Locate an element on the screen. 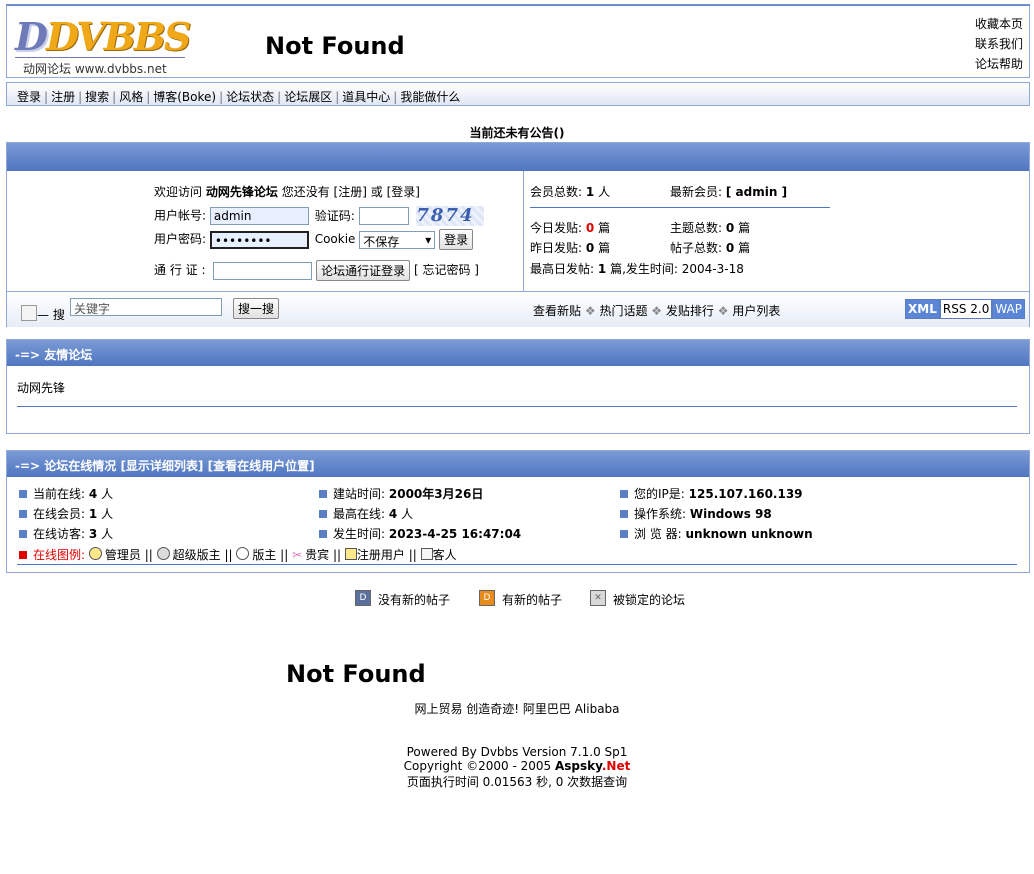 The height and width of the screenshot is (874, 1034). top-links: 收藏本页 联系我们 论坛帮助 is located at coordinates (999, 44).